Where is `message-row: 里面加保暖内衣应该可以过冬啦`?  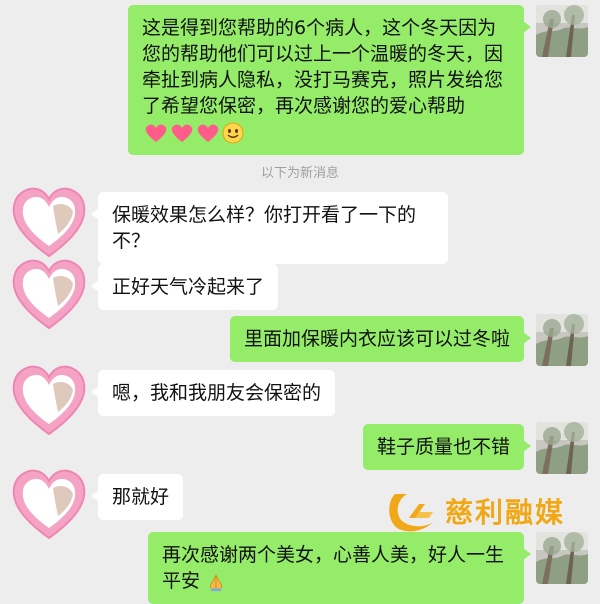 message-row: 里面加保暖内衣应该可以过冬啦 is located at coordinates (408, 340).